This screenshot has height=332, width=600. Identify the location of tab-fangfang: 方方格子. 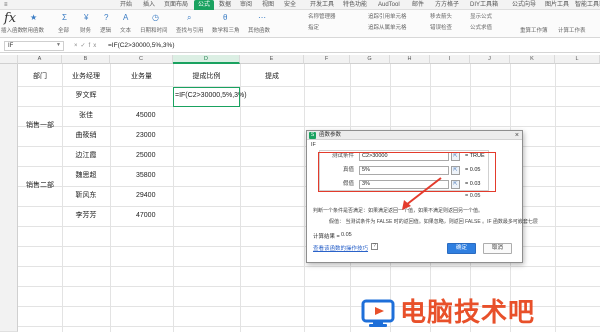
(447, 5).